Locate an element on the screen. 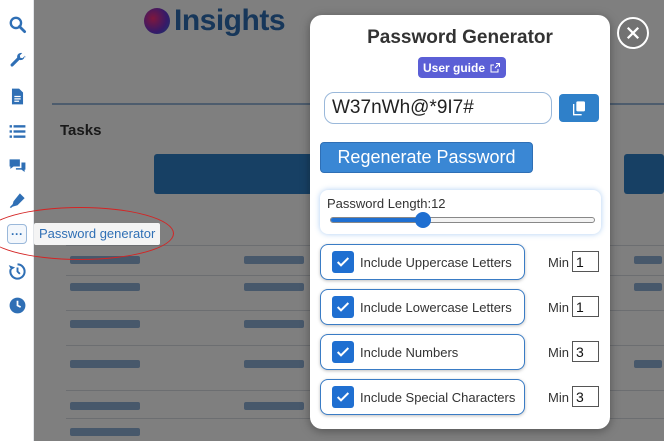  option-label: Include Special Characters is located at coordinates (438, 397).